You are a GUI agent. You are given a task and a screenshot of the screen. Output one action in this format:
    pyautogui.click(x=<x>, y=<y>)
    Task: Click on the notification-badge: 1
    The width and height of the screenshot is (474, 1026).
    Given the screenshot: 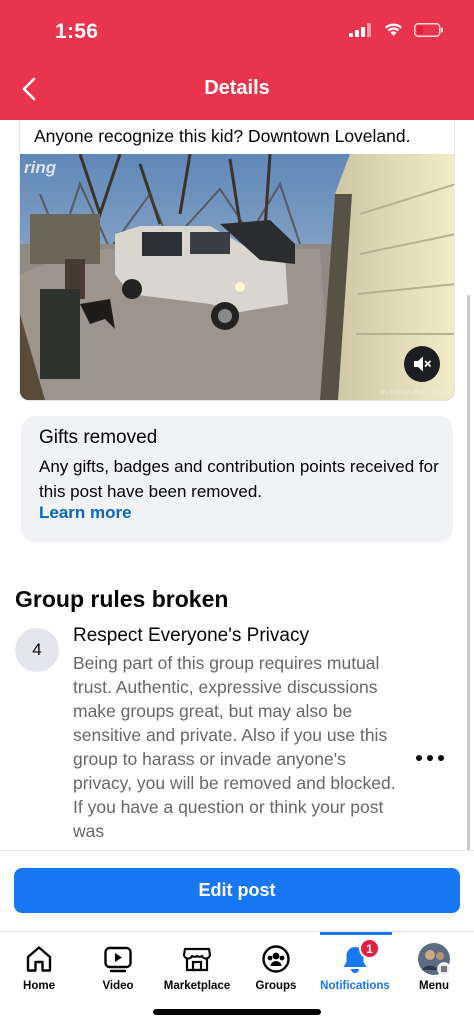 What is the action you would take?
    pyautogui.click(x=369, y=948)
    